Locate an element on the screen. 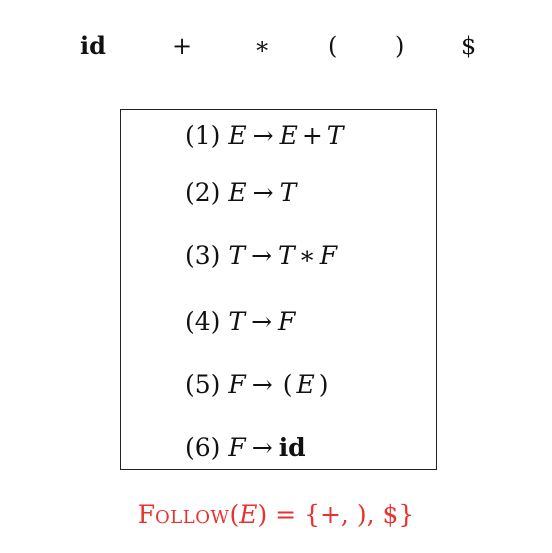 The width and height of the screenshot is (552, 553). terminal-id: id is located at coordinates (93, 45).